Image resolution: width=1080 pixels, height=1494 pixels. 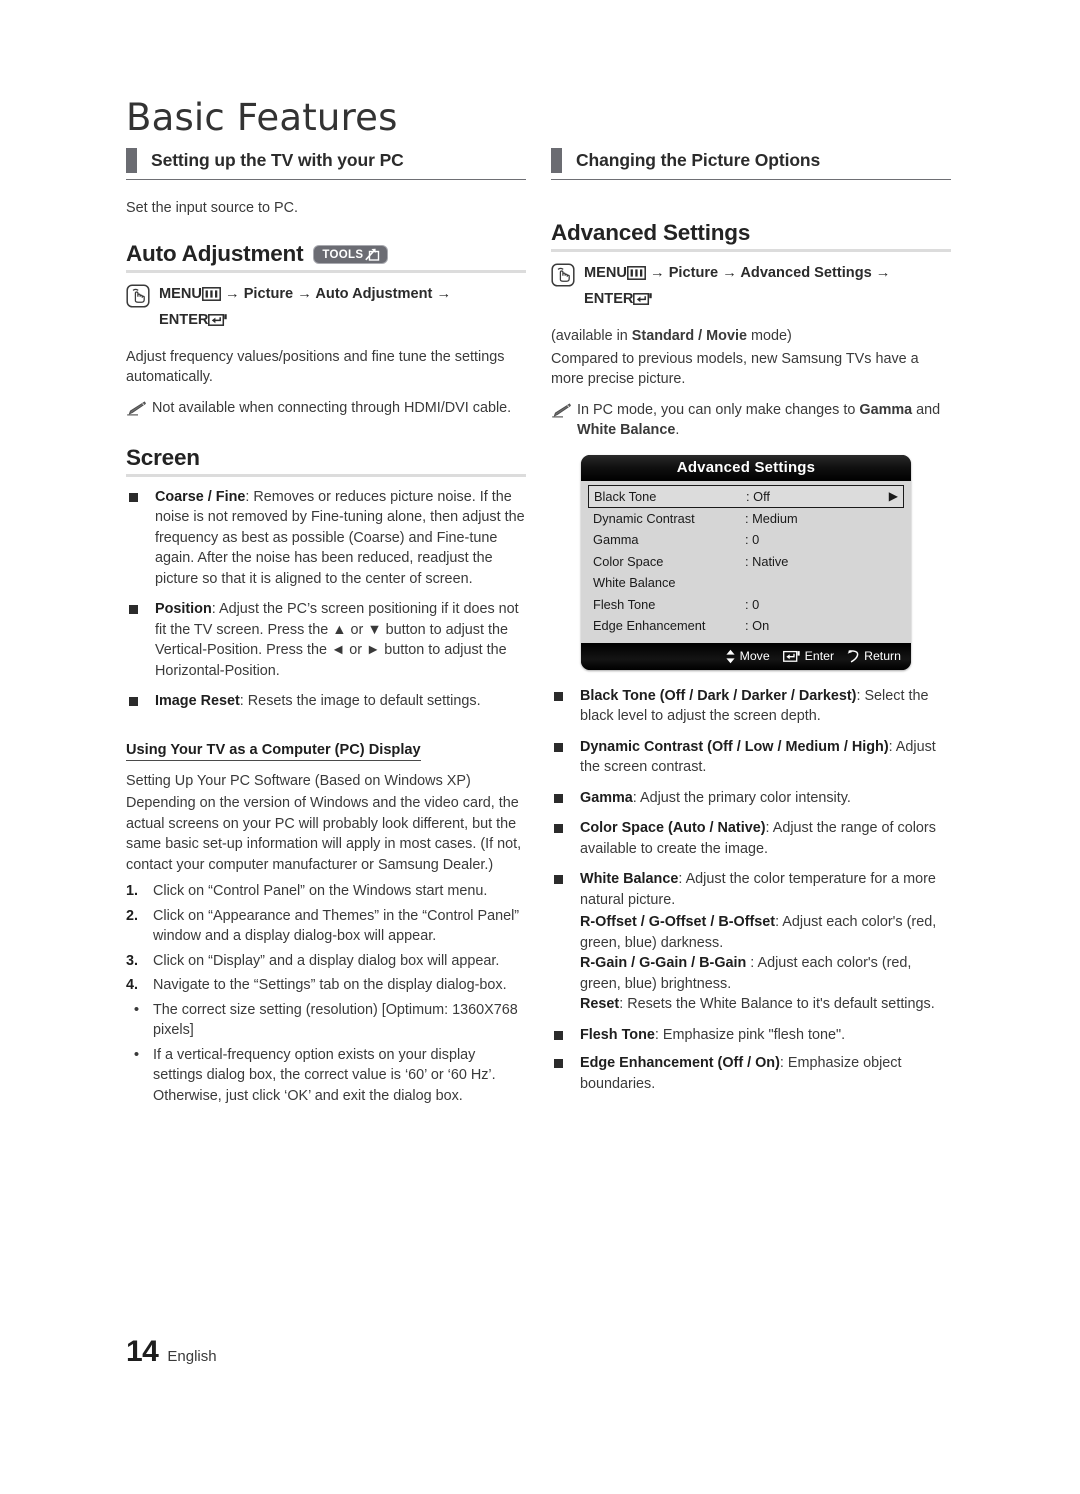 I want to click on osd-row-black-tone: Black Tone : Off ▶, so click(x=746, y=496).